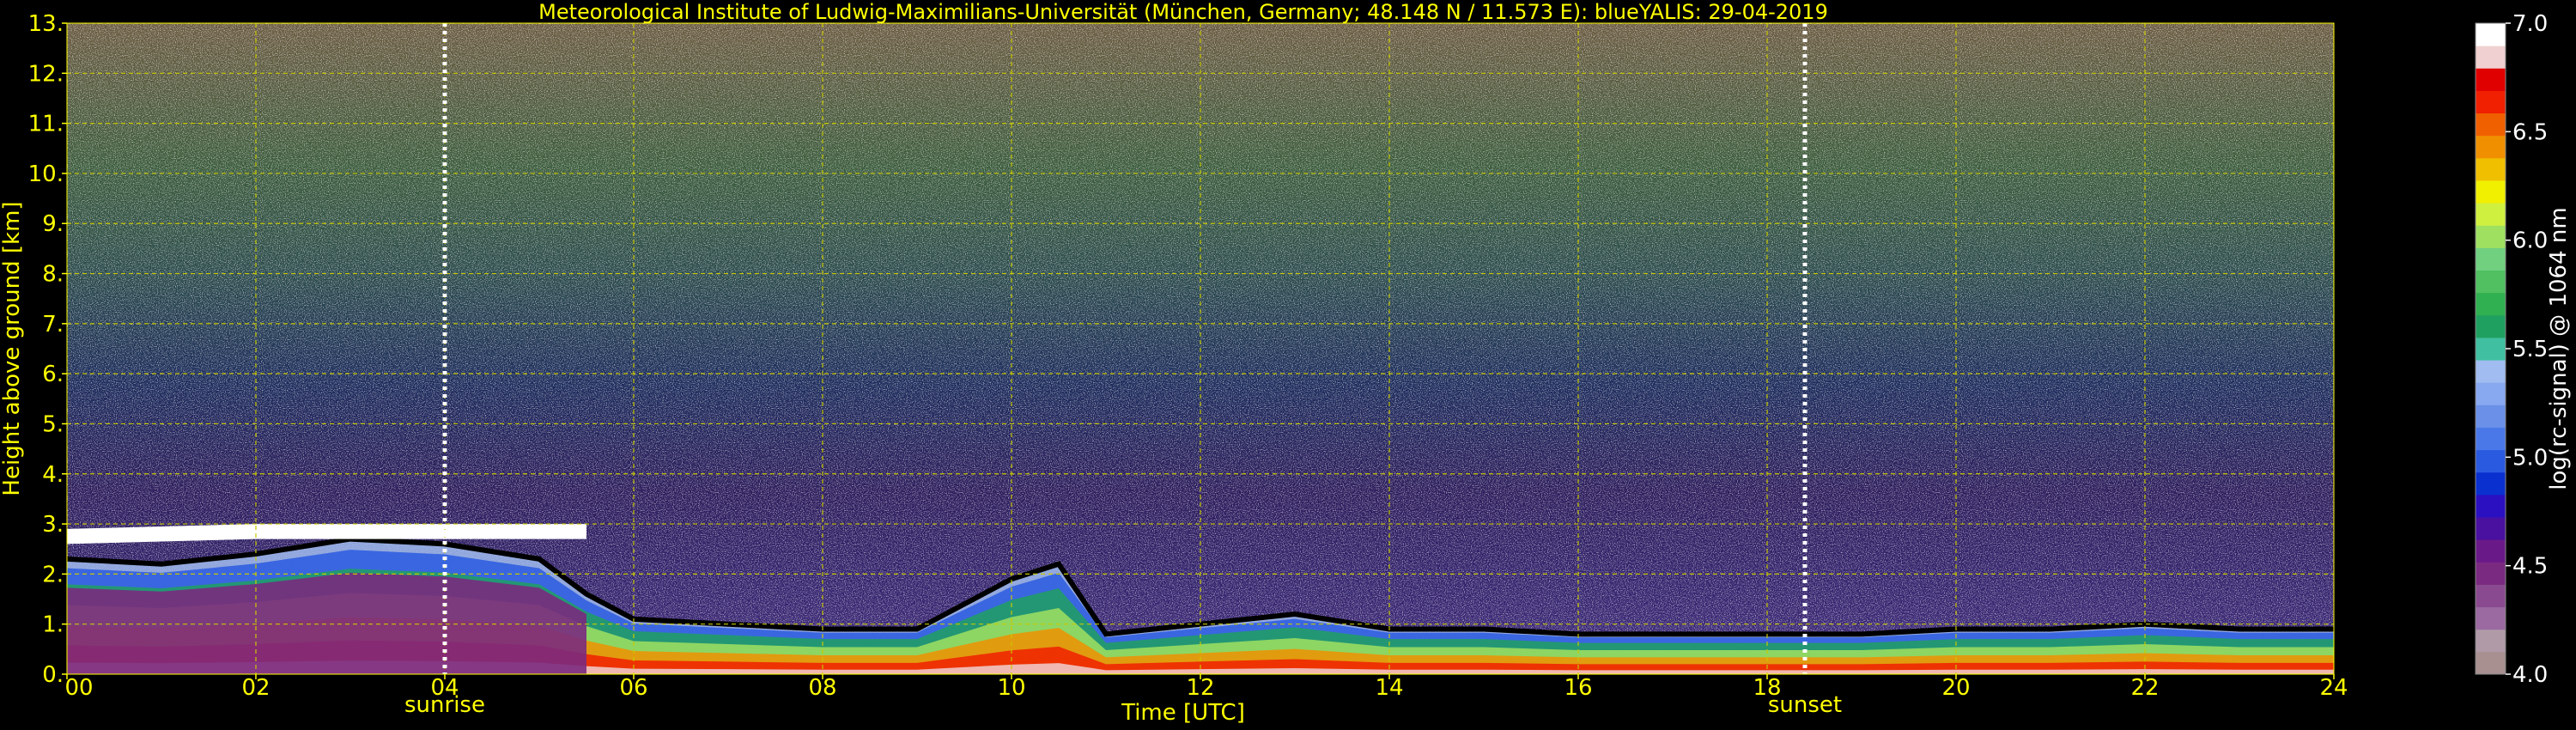 This screenshot has width=2576, height=730. Describe the element at coordinates (2333, 688) in the screenshot. I see `x-tick-label: 24` at that location.